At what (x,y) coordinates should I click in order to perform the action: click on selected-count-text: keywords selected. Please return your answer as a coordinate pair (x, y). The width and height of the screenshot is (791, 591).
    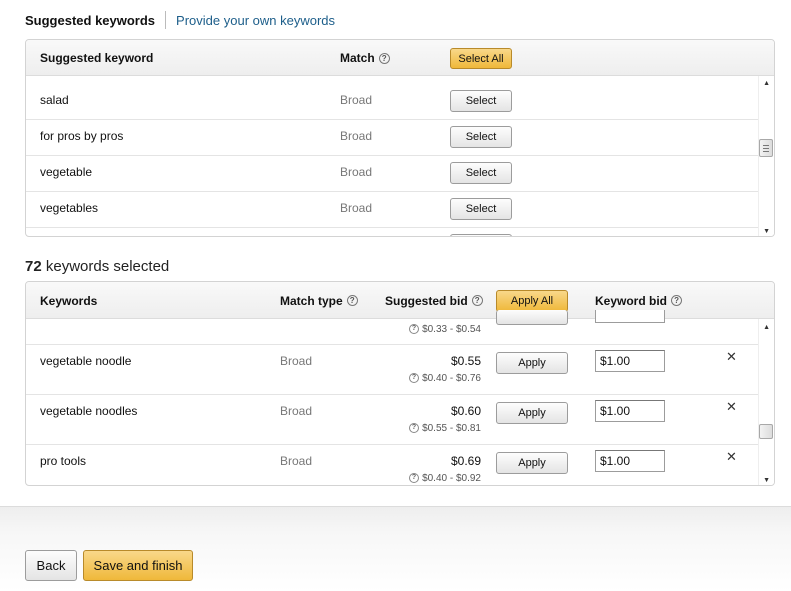
    Looking at the image, I should click on (107, 266).